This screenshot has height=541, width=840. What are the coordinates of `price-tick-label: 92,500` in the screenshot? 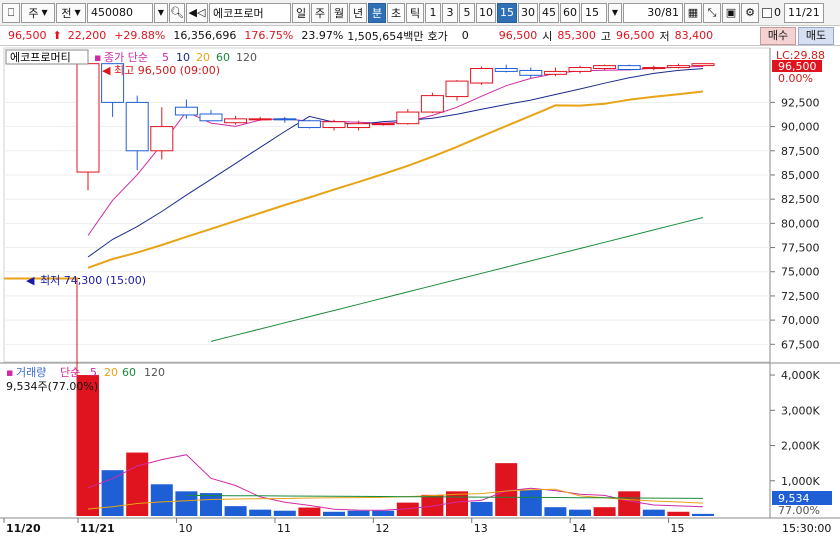 It's located at (800, 102).